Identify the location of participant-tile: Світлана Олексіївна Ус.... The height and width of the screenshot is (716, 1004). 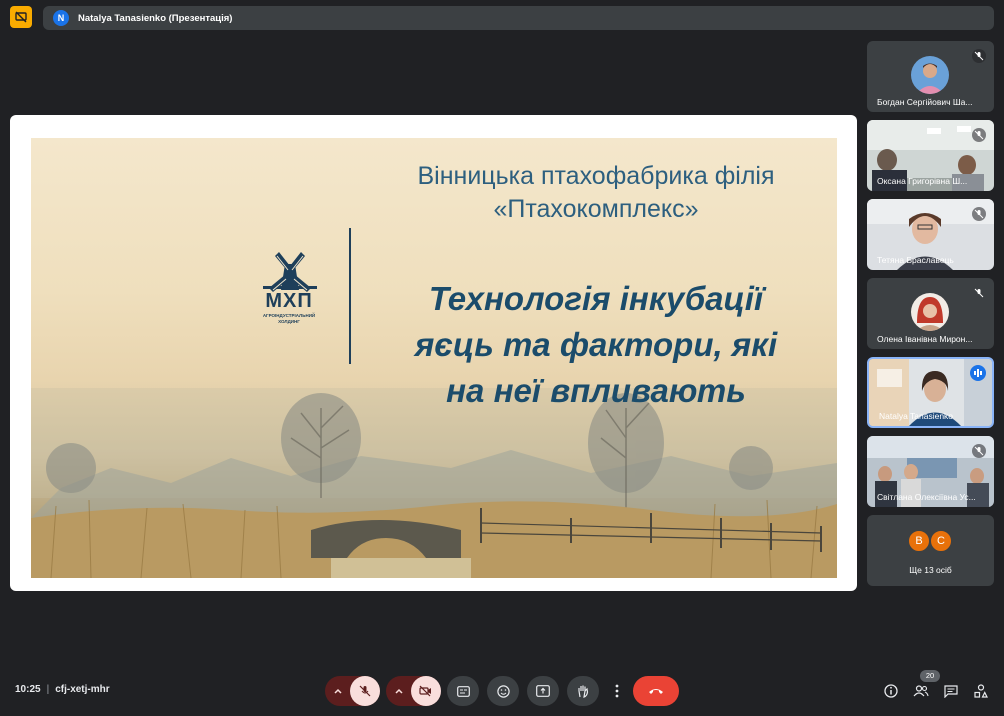
(930, 471).